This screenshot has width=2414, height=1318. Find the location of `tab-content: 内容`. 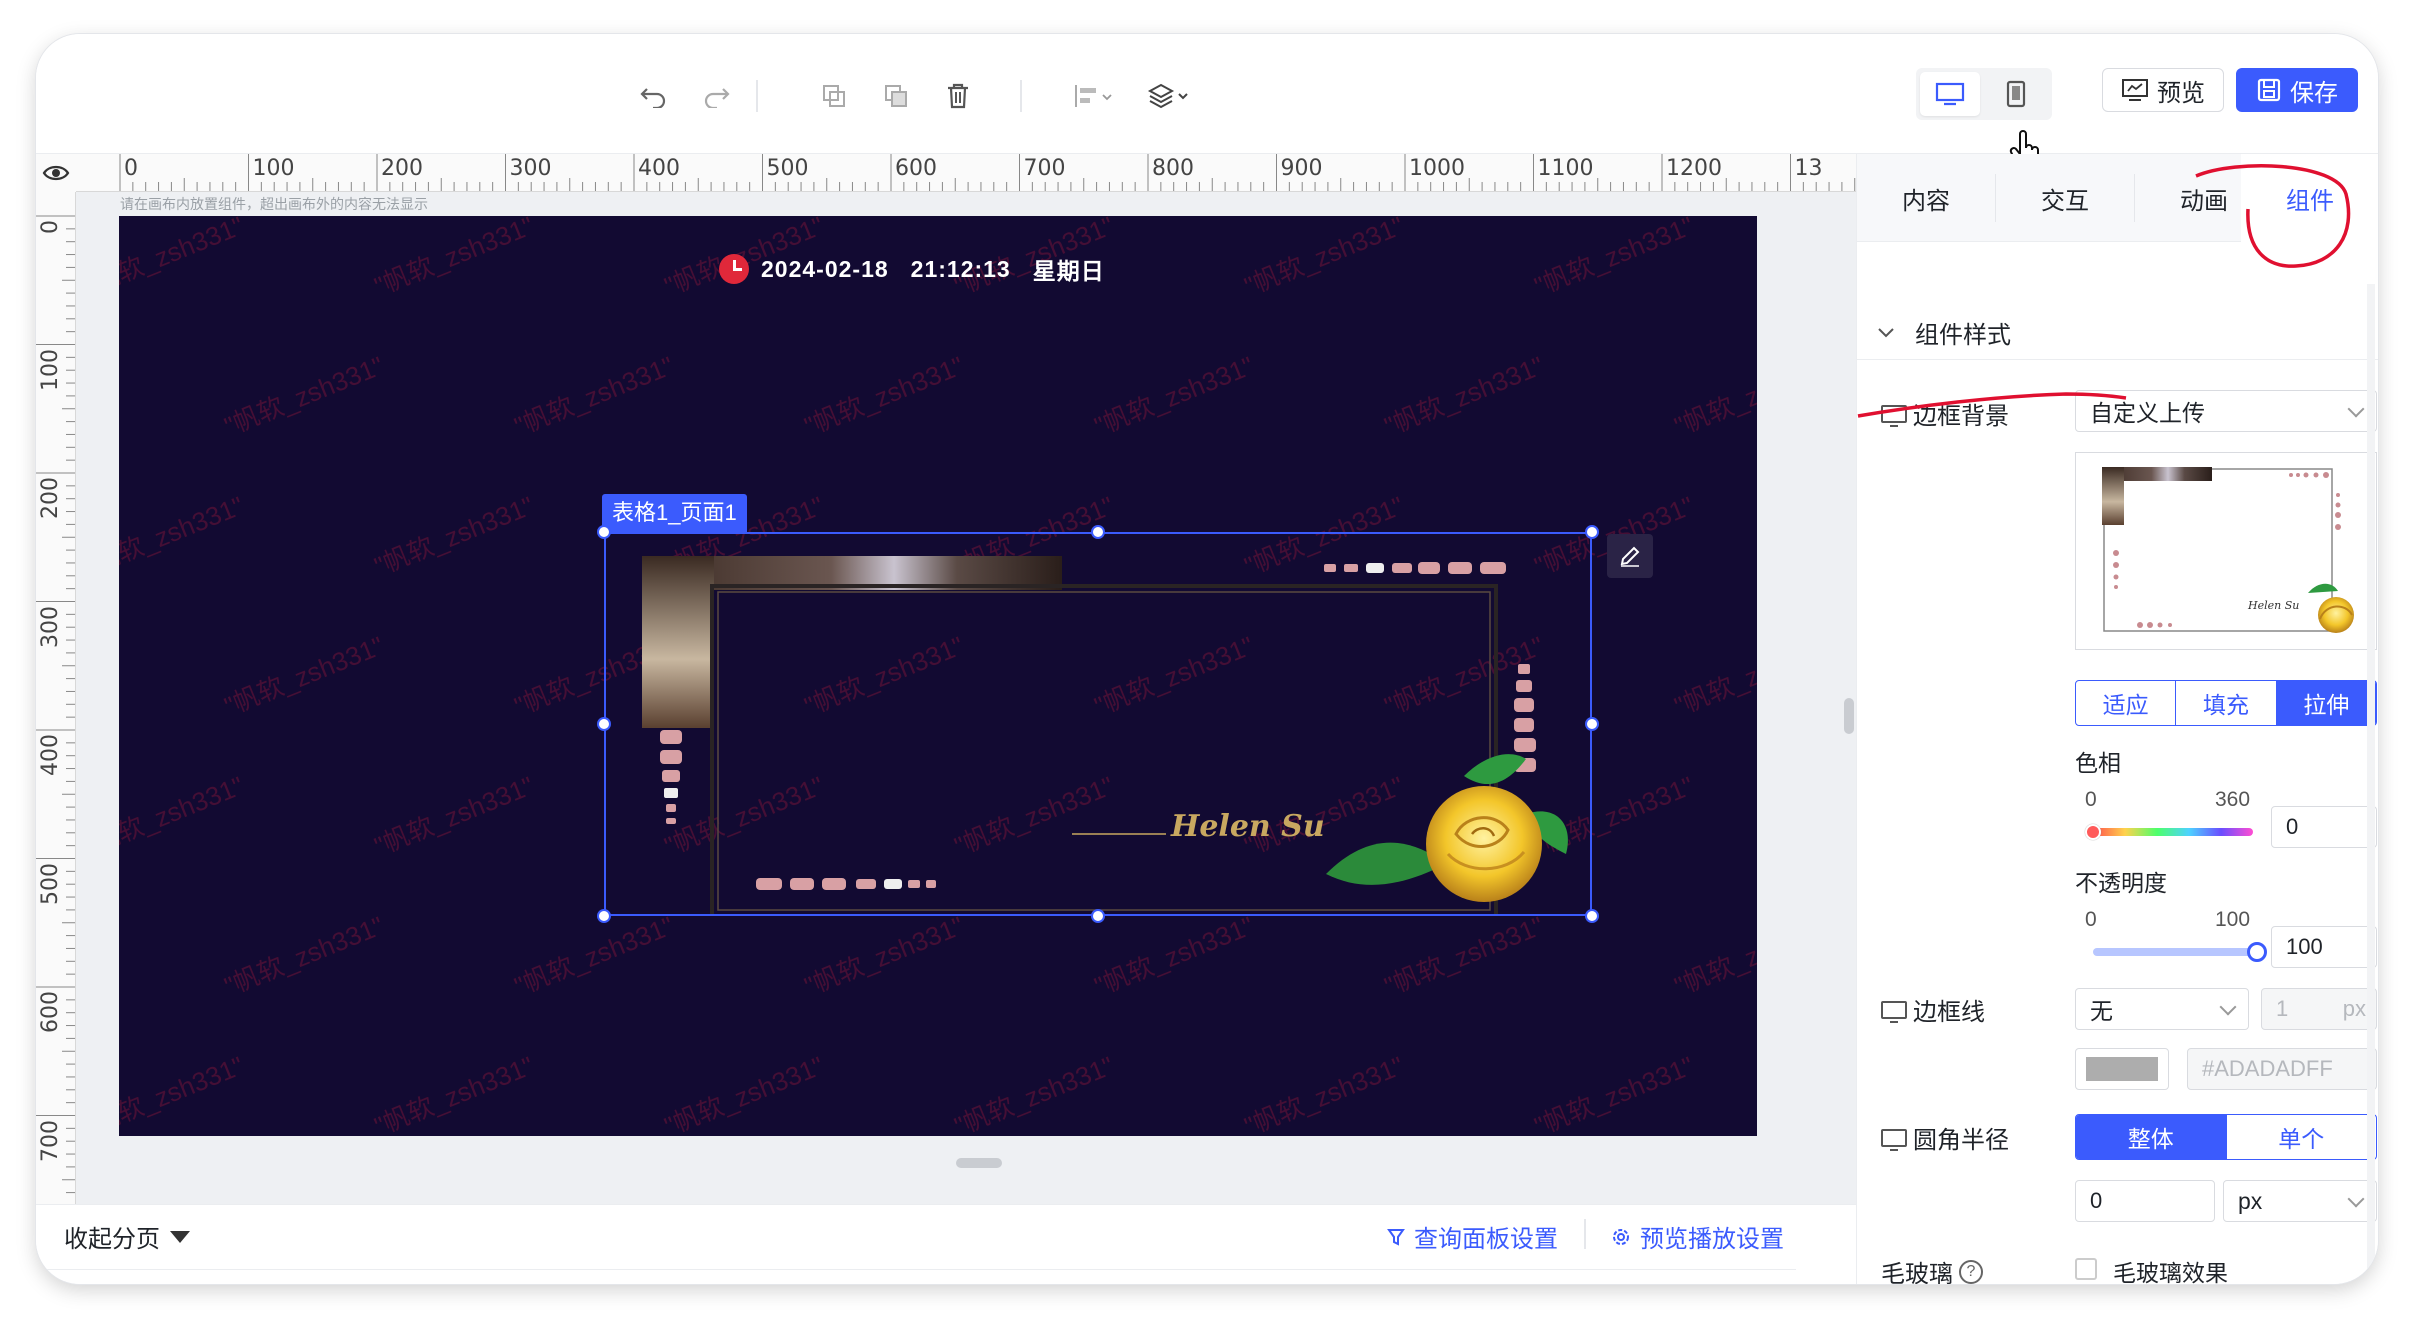

tab-content: 内容 is located at coordinates (1926, 198).